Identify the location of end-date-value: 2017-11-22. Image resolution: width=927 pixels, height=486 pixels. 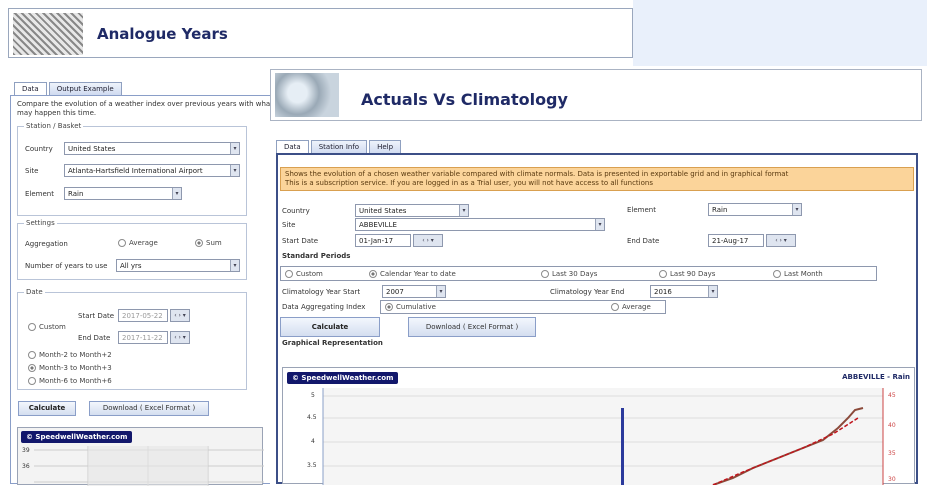
(142, 338).